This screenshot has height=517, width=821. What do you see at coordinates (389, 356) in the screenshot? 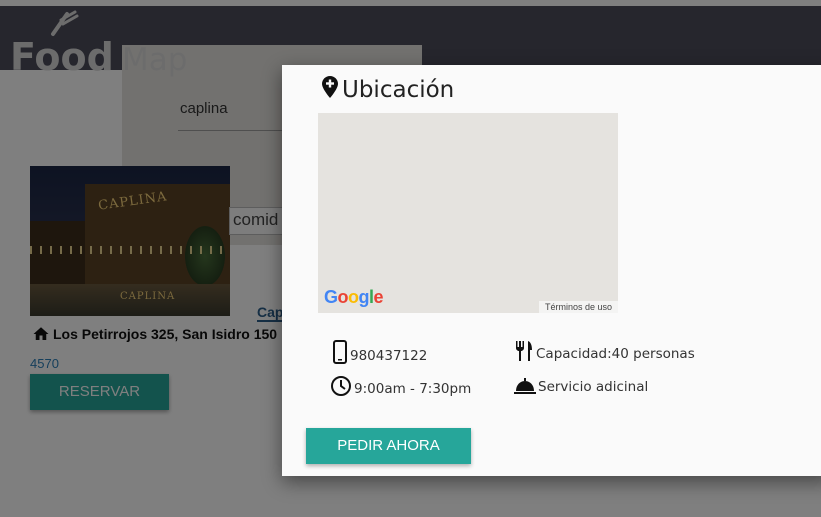
I see `phone-text: 980437122` at bounding box center [389, 356].